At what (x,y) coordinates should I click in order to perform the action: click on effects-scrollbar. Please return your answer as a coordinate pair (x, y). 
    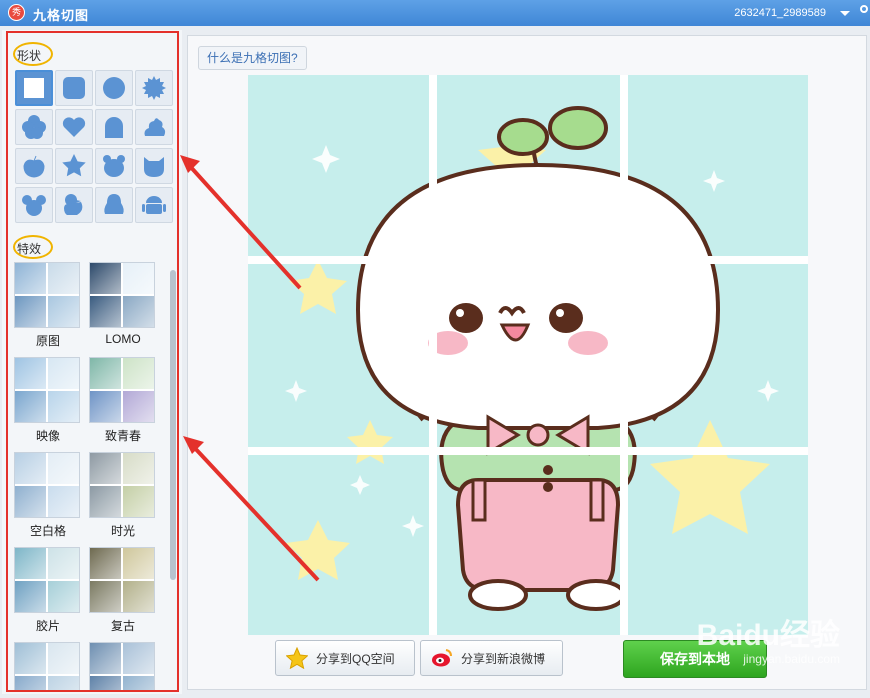
    Looking at the image, I should click on (173, 425).